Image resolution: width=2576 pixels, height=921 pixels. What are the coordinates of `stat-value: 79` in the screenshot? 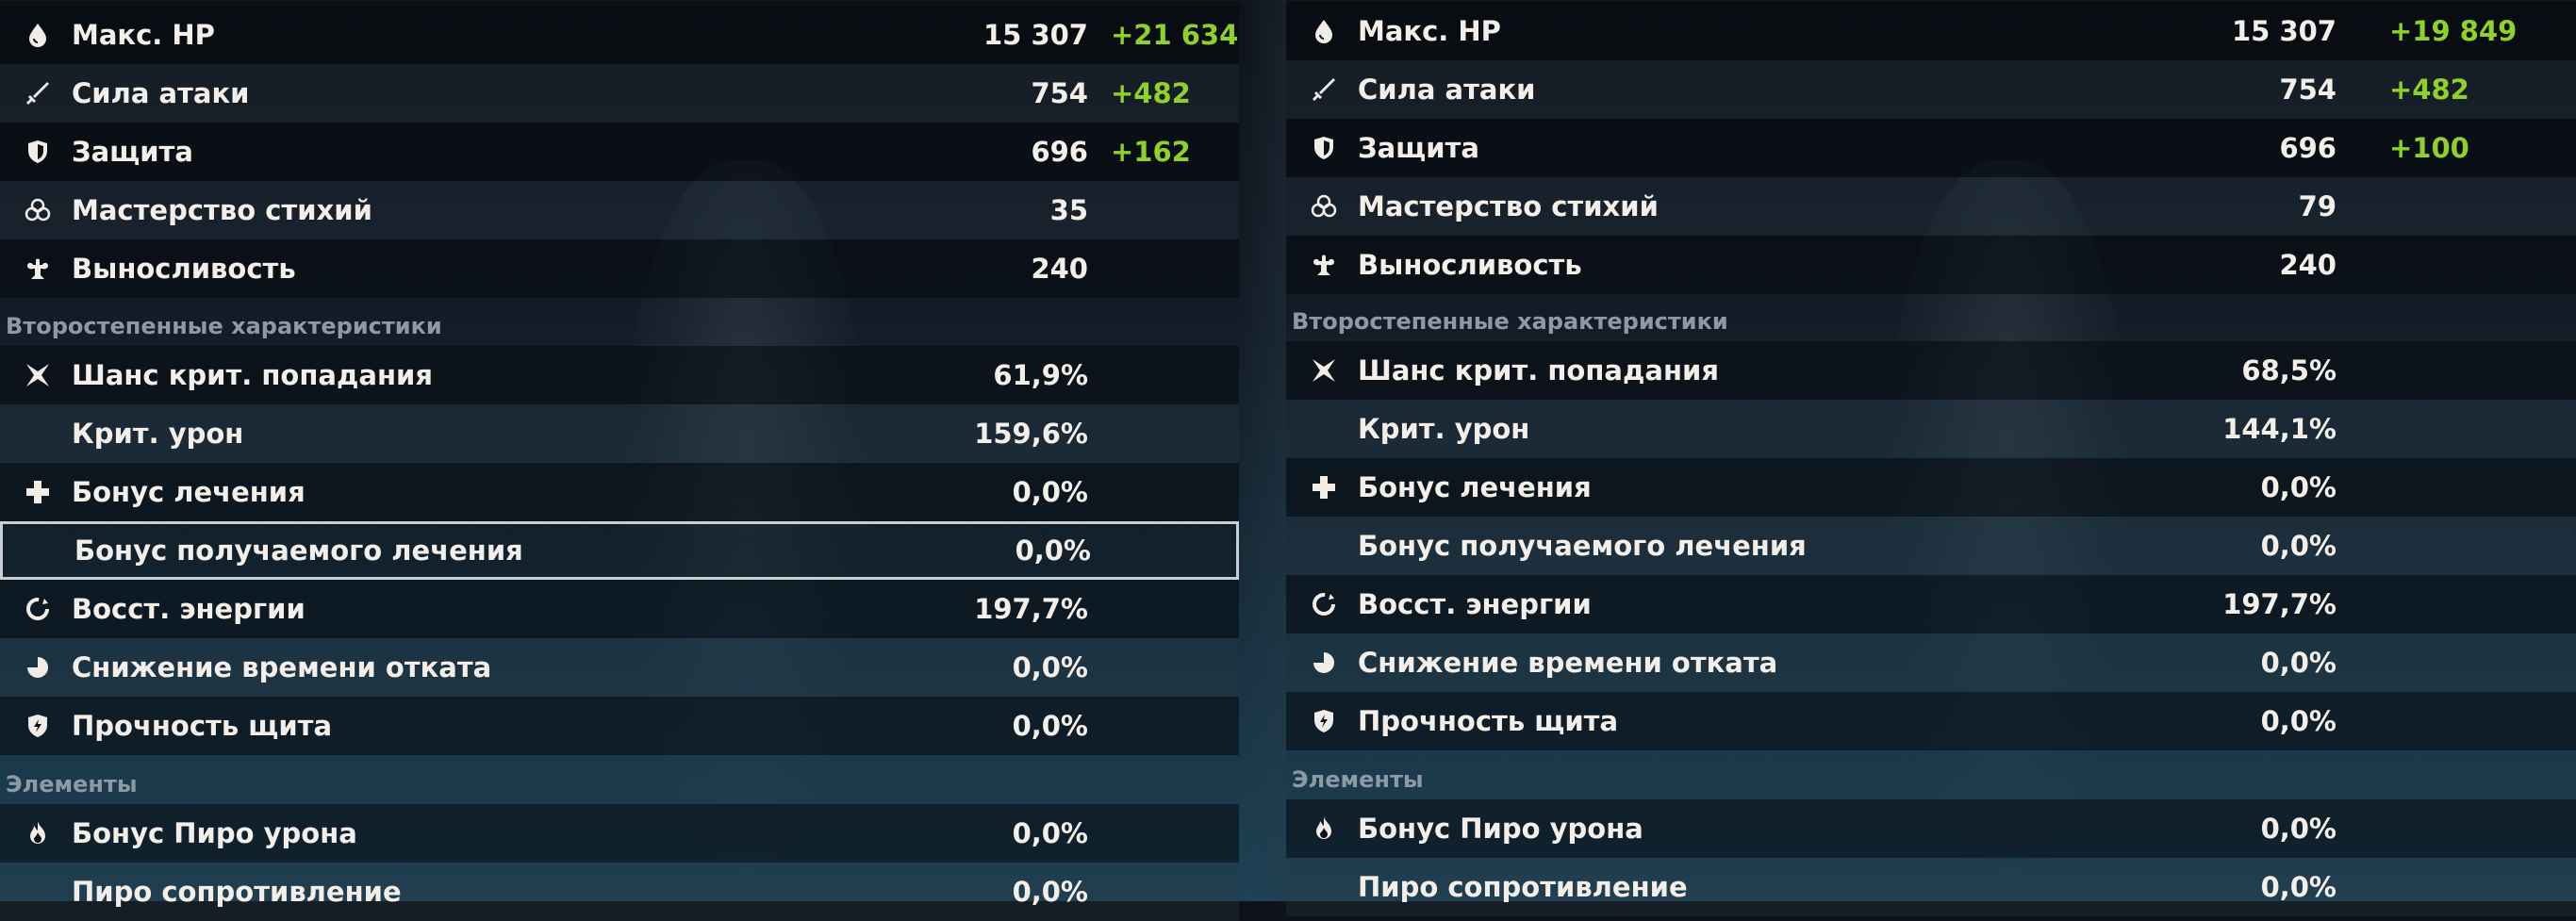 It's located at (2317, 206).